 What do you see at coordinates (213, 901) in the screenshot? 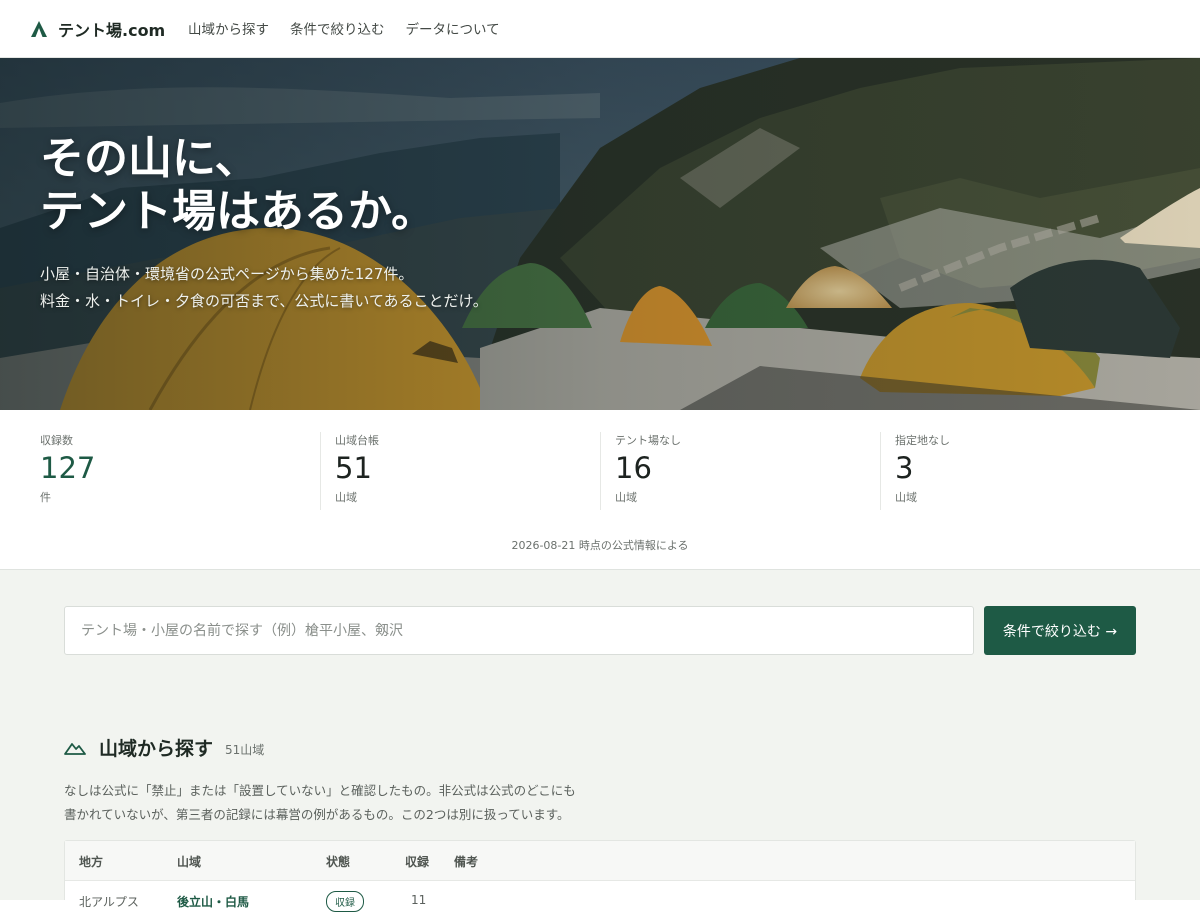
I see `cell-area-link: 後立山・白馬` at bounding box center [213, 901].